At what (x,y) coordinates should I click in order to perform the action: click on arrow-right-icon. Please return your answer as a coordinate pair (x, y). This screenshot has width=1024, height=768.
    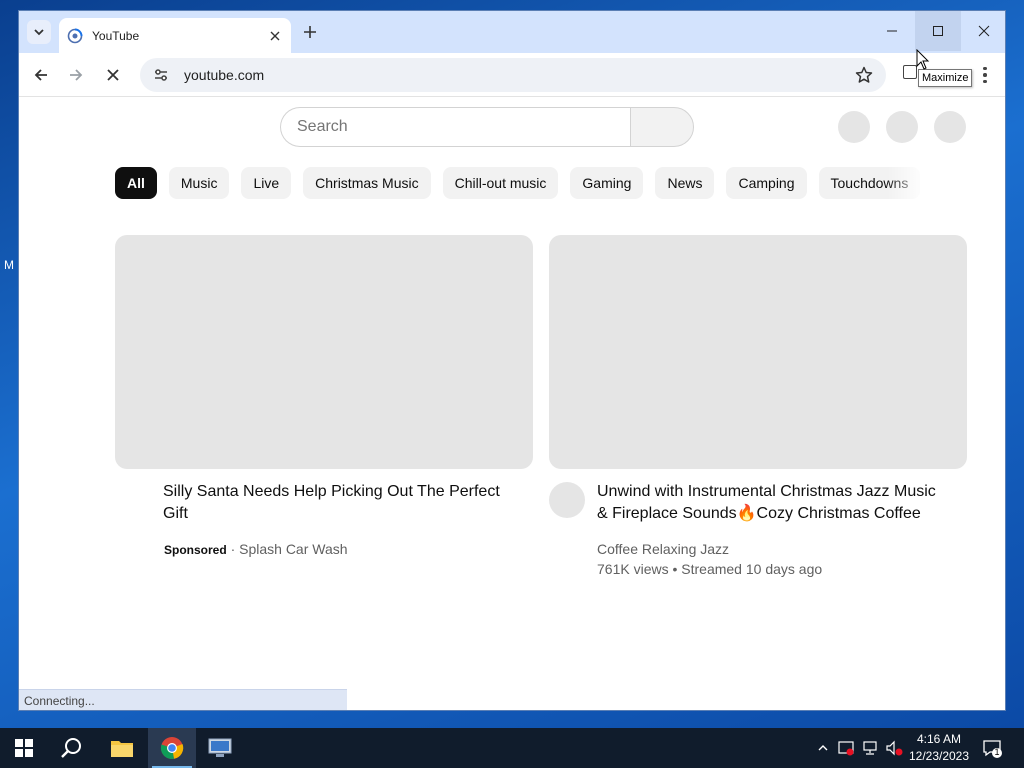
    Looking at the image, I should click on (76, 75).